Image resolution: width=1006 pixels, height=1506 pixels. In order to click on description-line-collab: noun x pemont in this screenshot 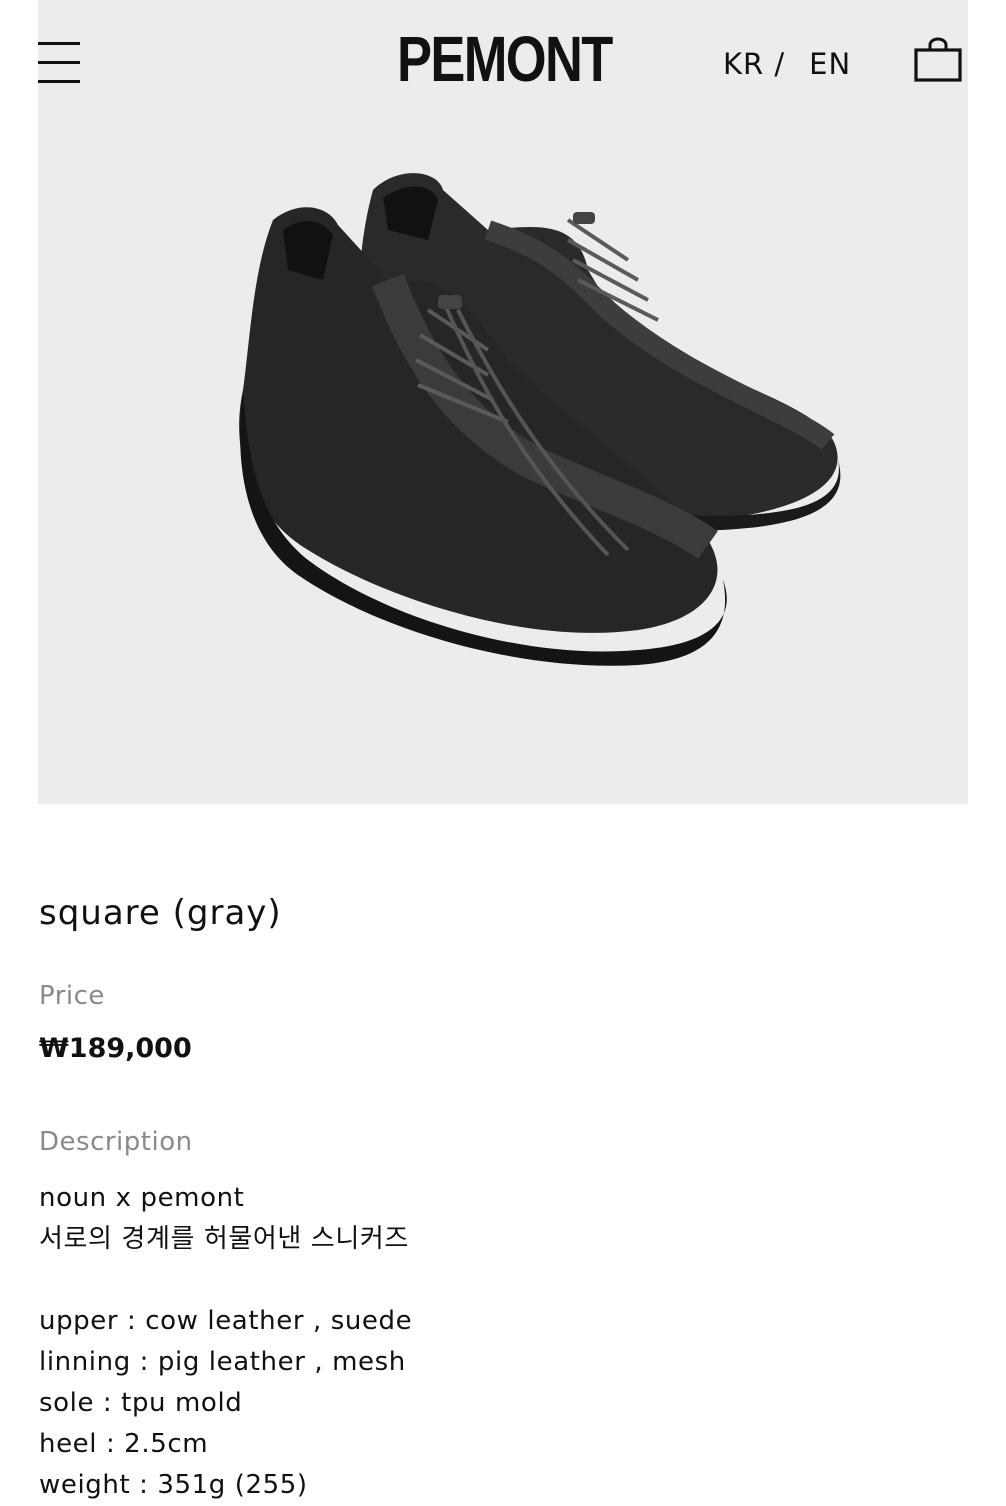, I will do `click(142, 1198)`.